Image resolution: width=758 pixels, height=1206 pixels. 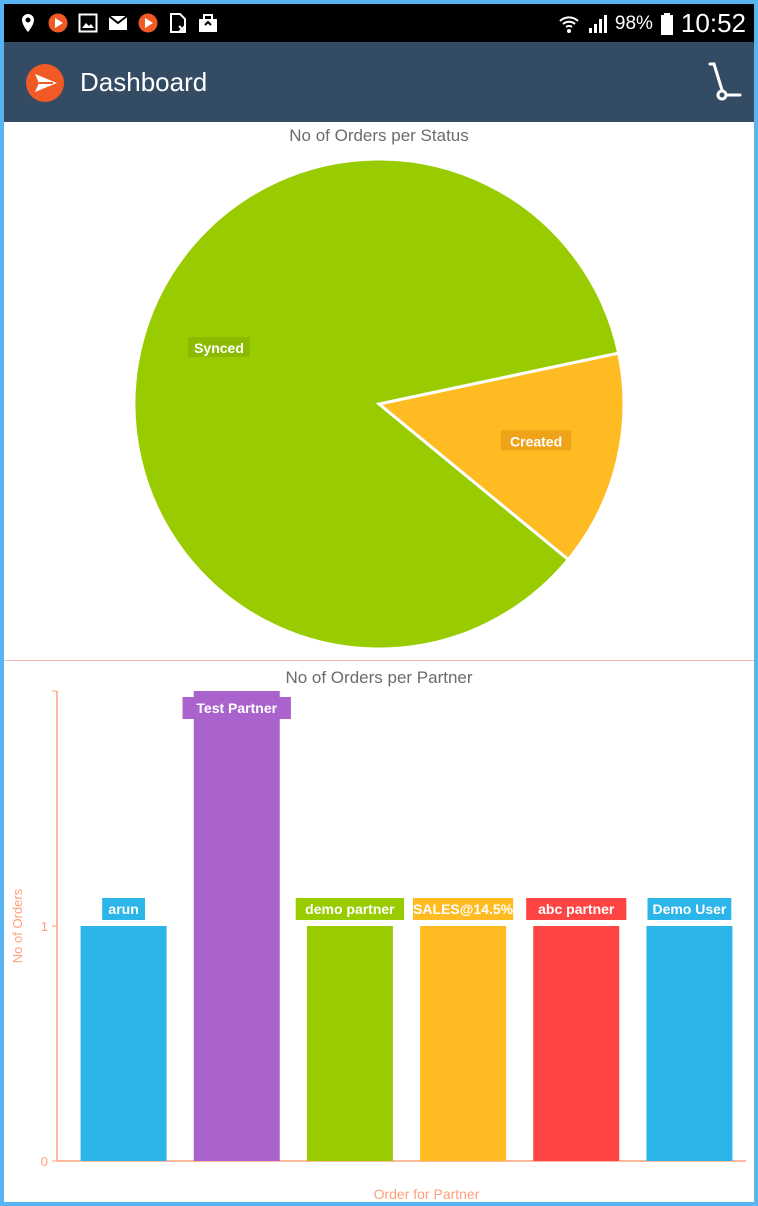 What do you see at coordinates (576, 1043) in the screenshot?
I see `bar-abc-partner` at bounding box center [576, 1043].